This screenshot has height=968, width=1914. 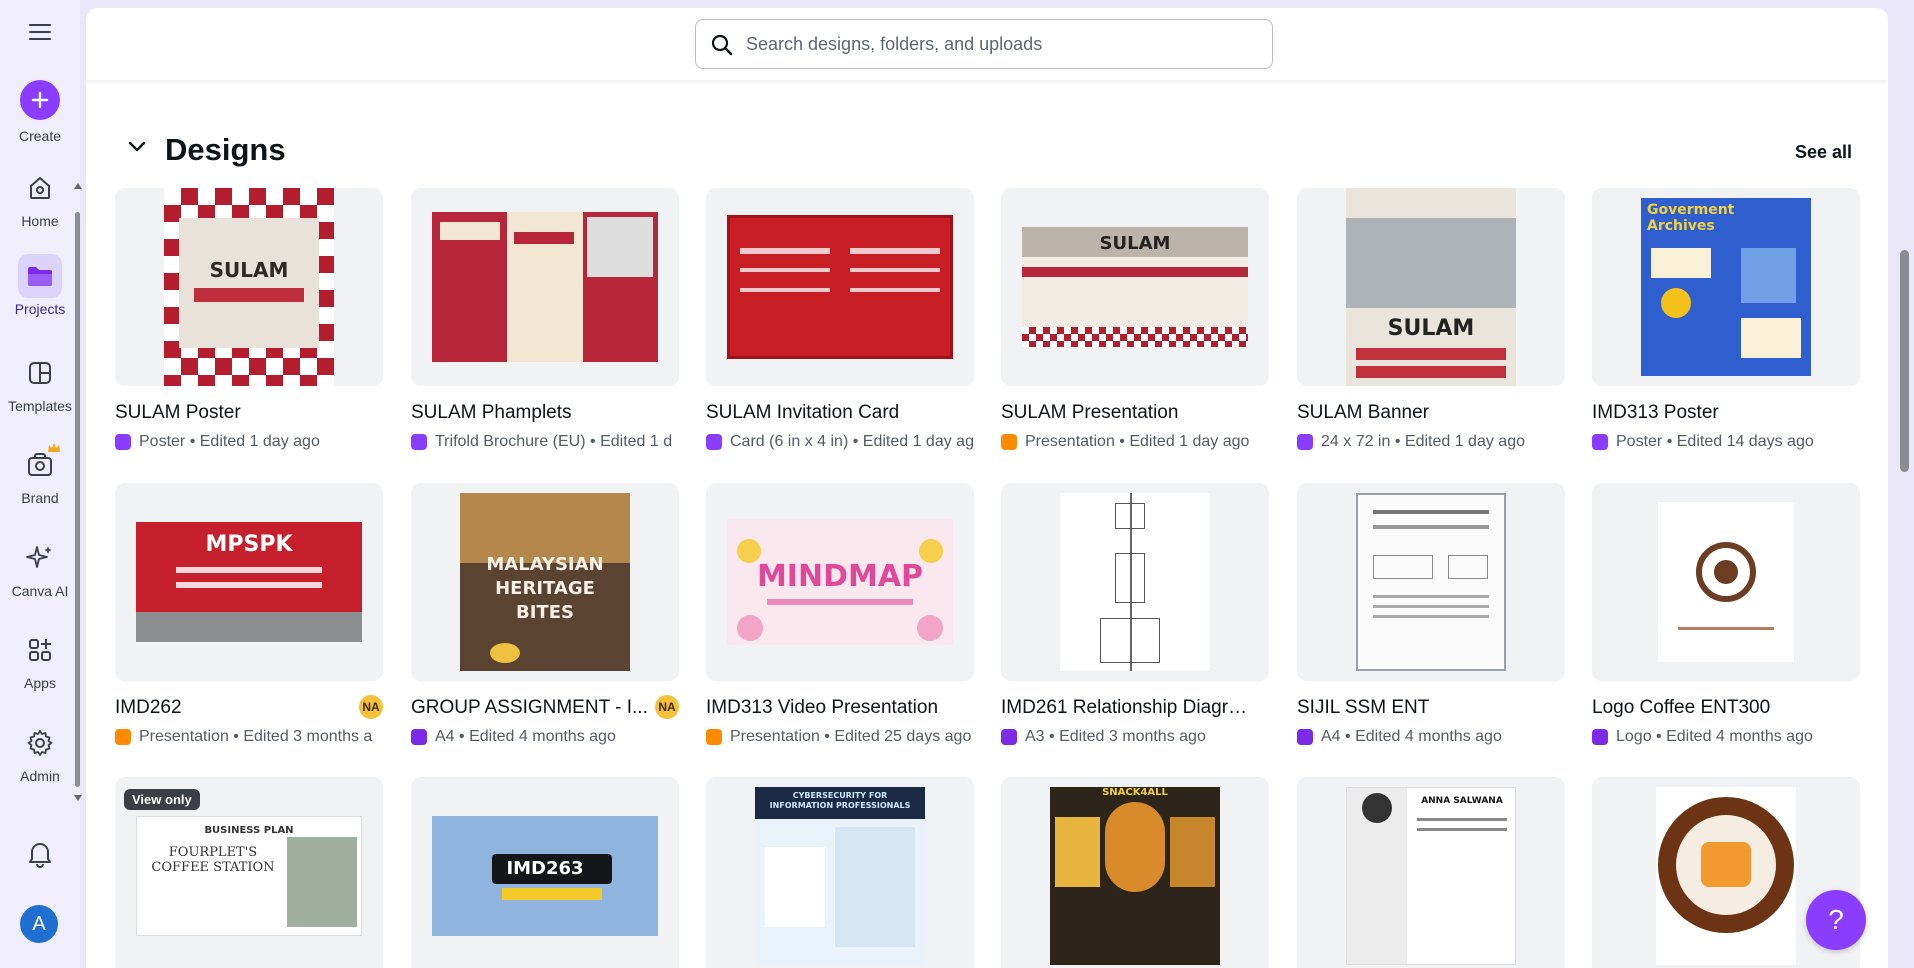 I want to click on card-icon, so click(x=714, y=442).